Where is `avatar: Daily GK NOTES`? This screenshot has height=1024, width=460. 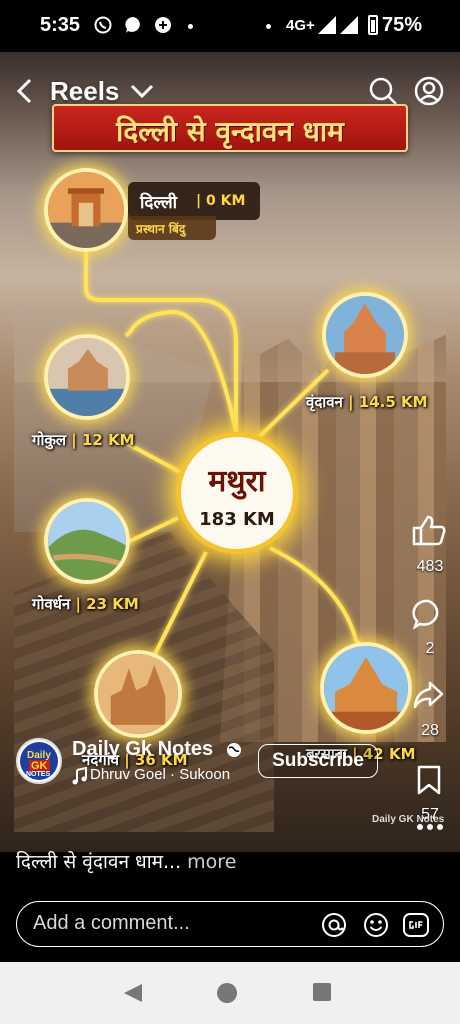 avatar: Daily GK NOTES is located at coordinates (39, 761).